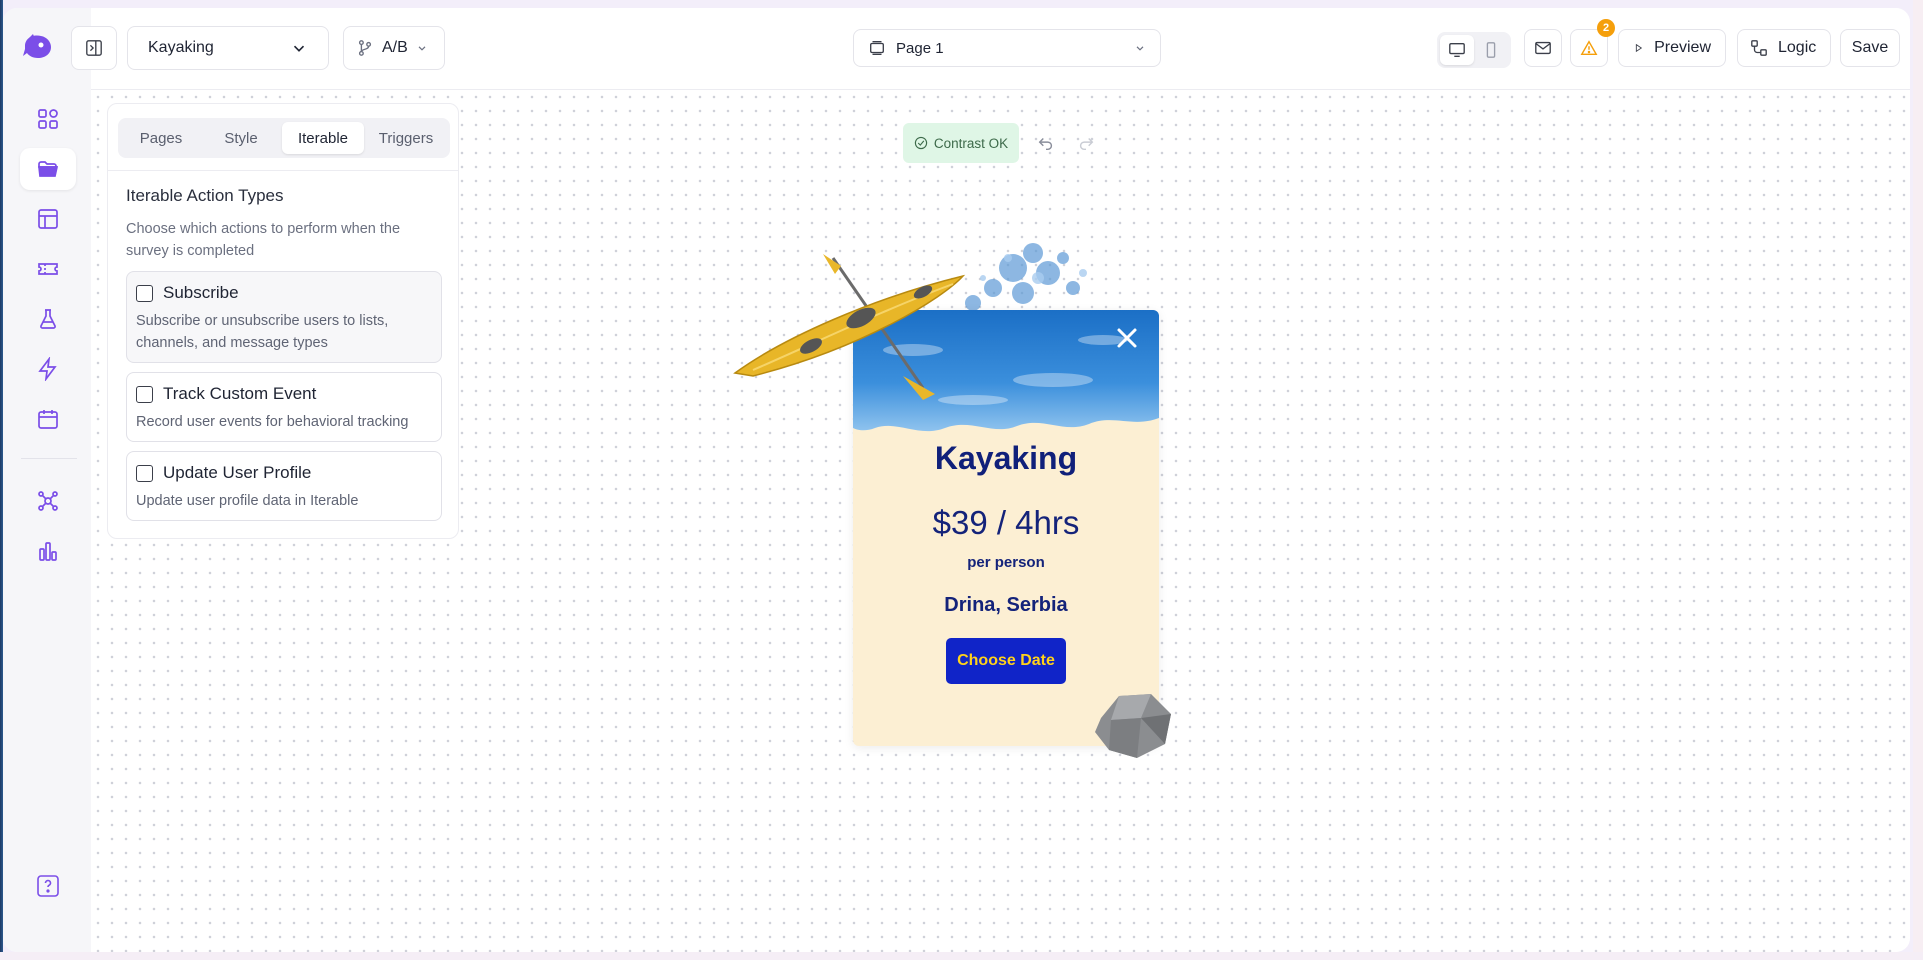  I want to click on sidebar-item-calendar, so click(48, 419).